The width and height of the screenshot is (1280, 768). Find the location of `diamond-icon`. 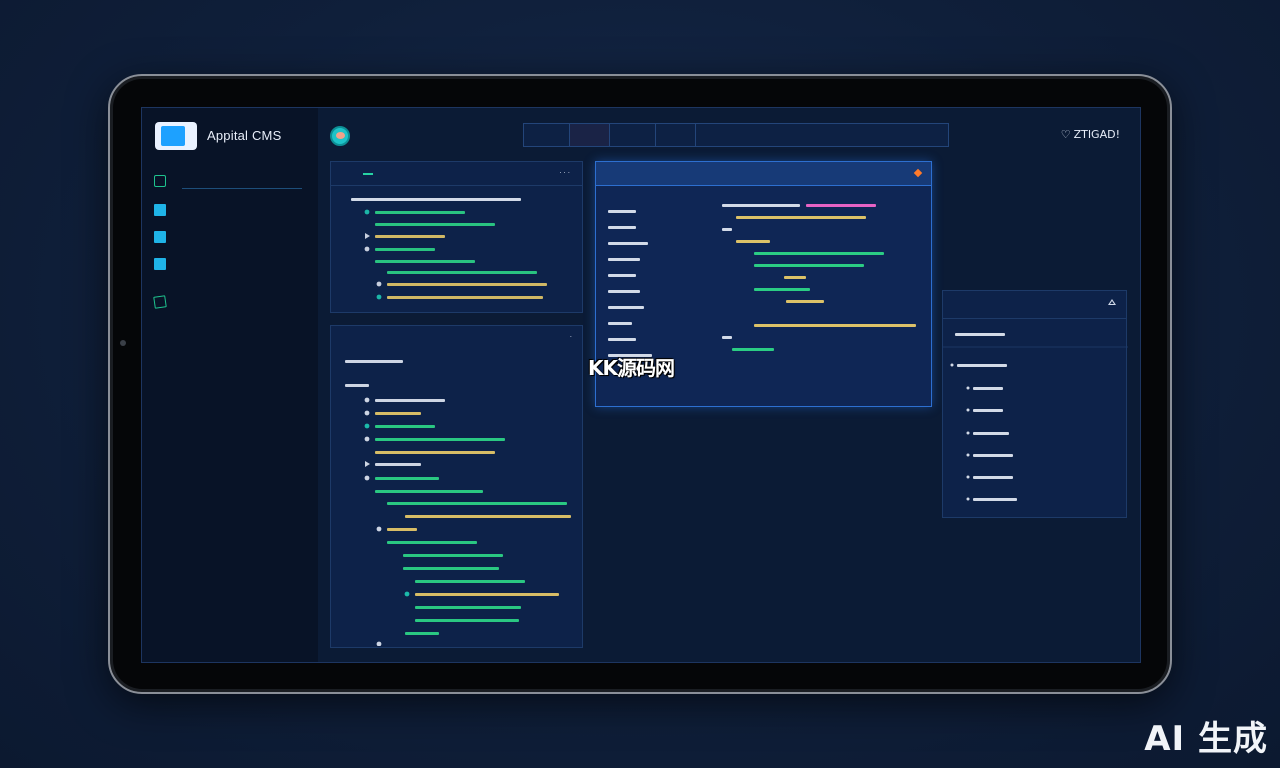

diamond-icon is located at coordinates (918, 173).